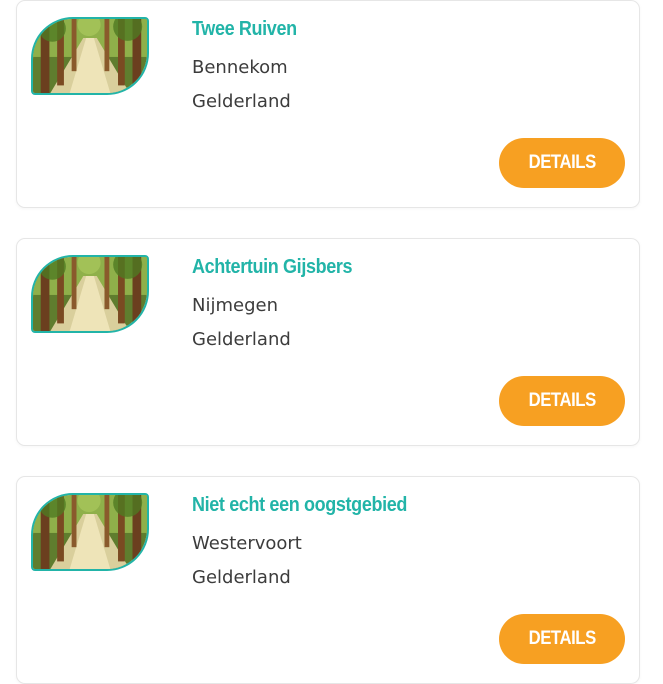 This screenshot has height=684, width=663. I want to click on location-title: Niet echt een oogstgebied, so click(300, 505).